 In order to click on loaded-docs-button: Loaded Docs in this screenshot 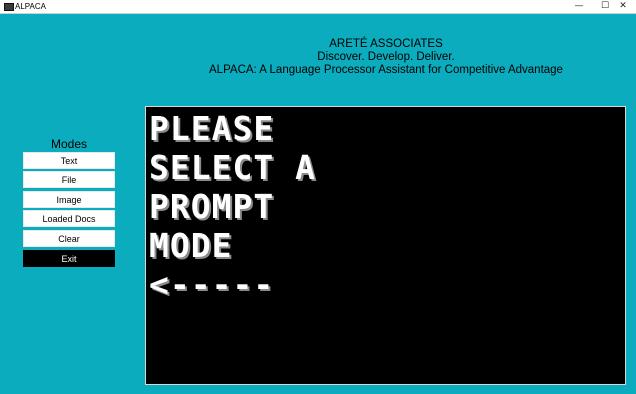, I will do `click(69, 218)`.